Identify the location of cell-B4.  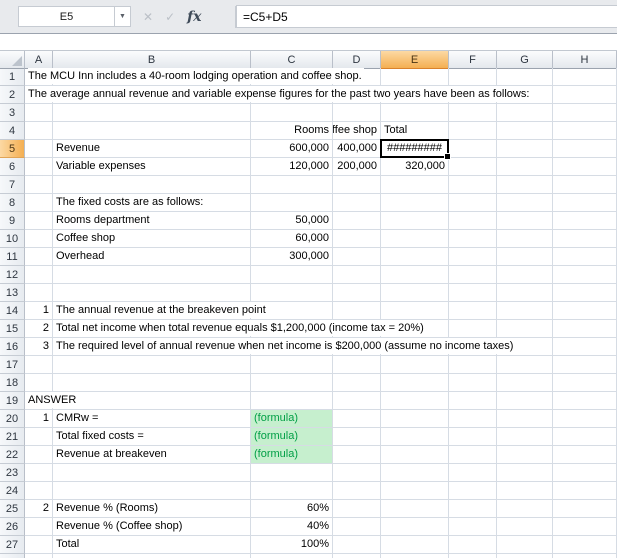
(152, 131).